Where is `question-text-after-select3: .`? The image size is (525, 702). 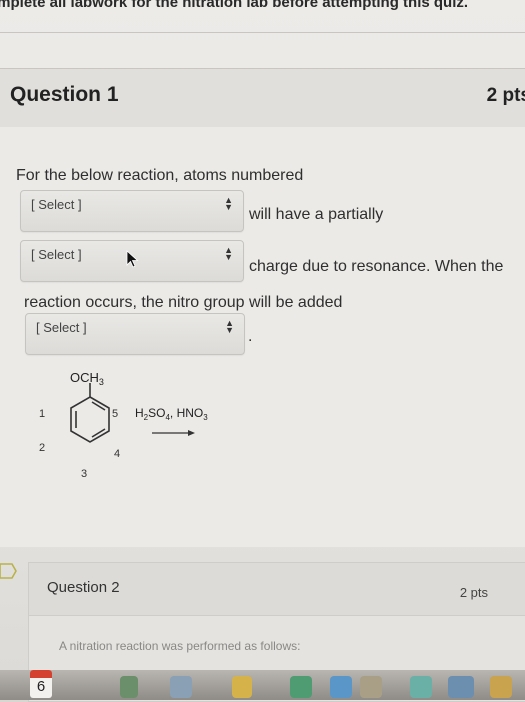 question-text-after-select3: . is located at coordinates (250, 336).